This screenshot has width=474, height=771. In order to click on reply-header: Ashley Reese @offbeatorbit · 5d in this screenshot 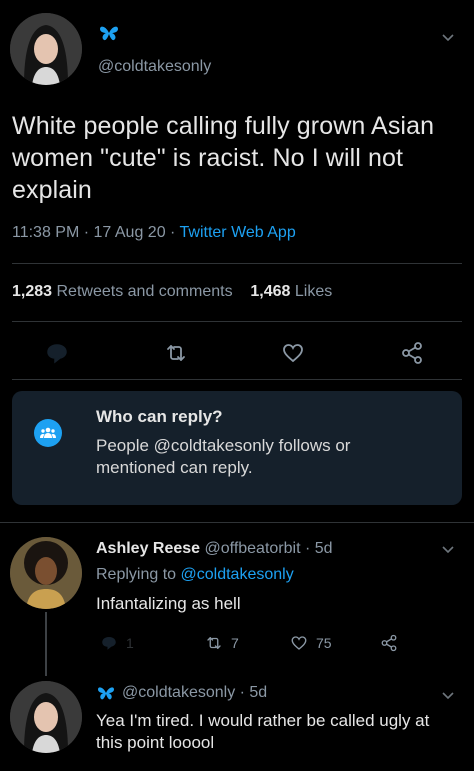, I will do `click(214, 549)`.